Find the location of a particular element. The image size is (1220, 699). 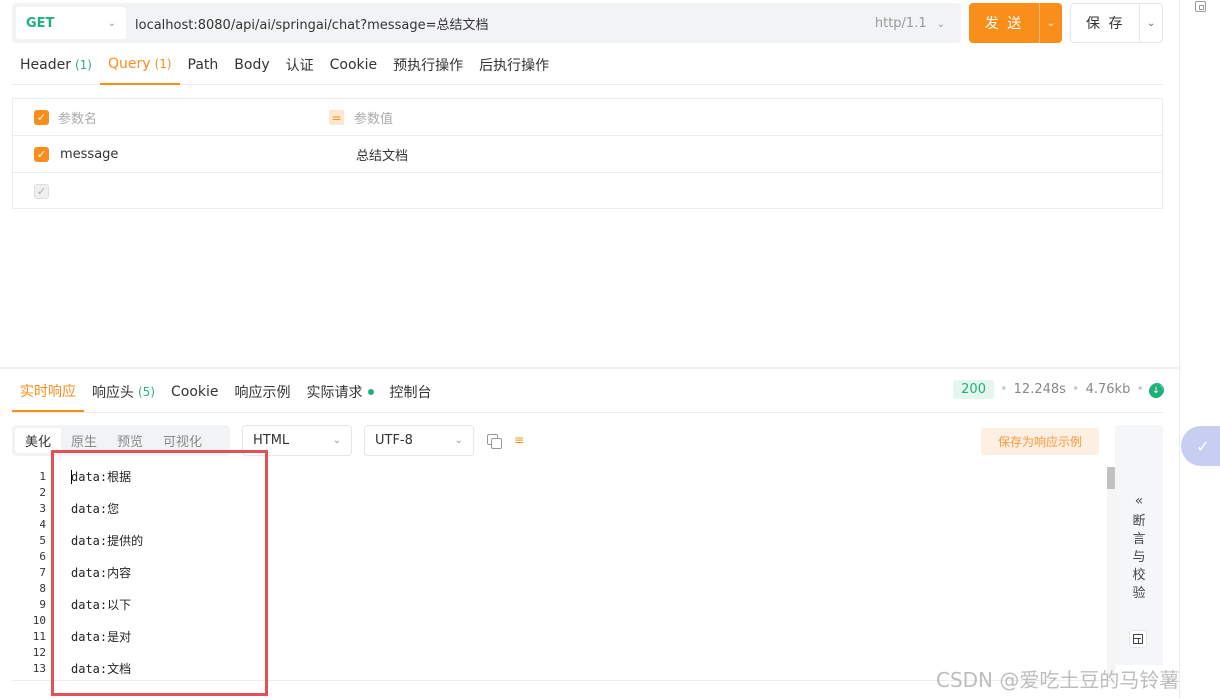

save-label: 保 存 is located at coordinates (1105, 24).